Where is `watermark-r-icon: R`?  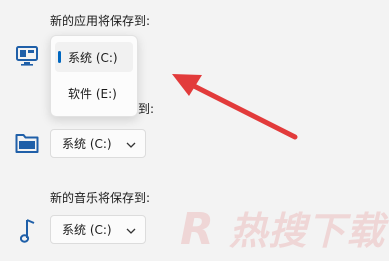
watermark-r-icon: R is located at coordinates (197, 229).